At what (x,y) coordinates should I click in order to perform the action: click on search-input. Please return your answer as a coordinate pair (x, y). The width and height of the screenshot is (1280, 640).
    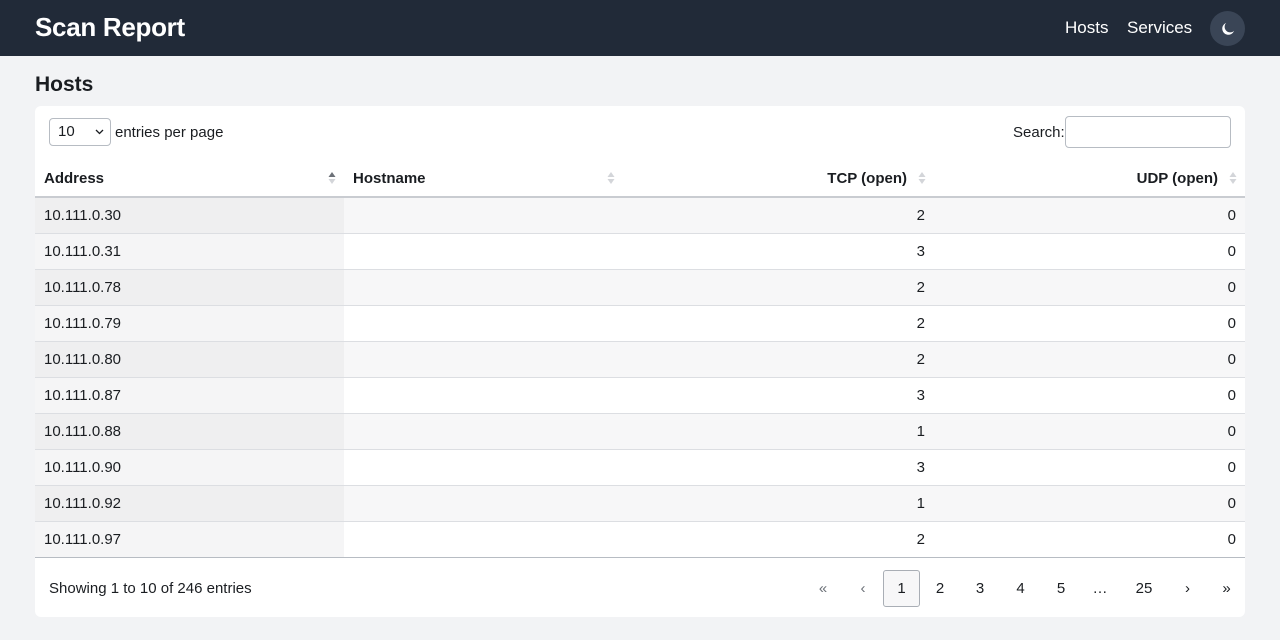
    Looking at the image, I should click on (1148, 132).